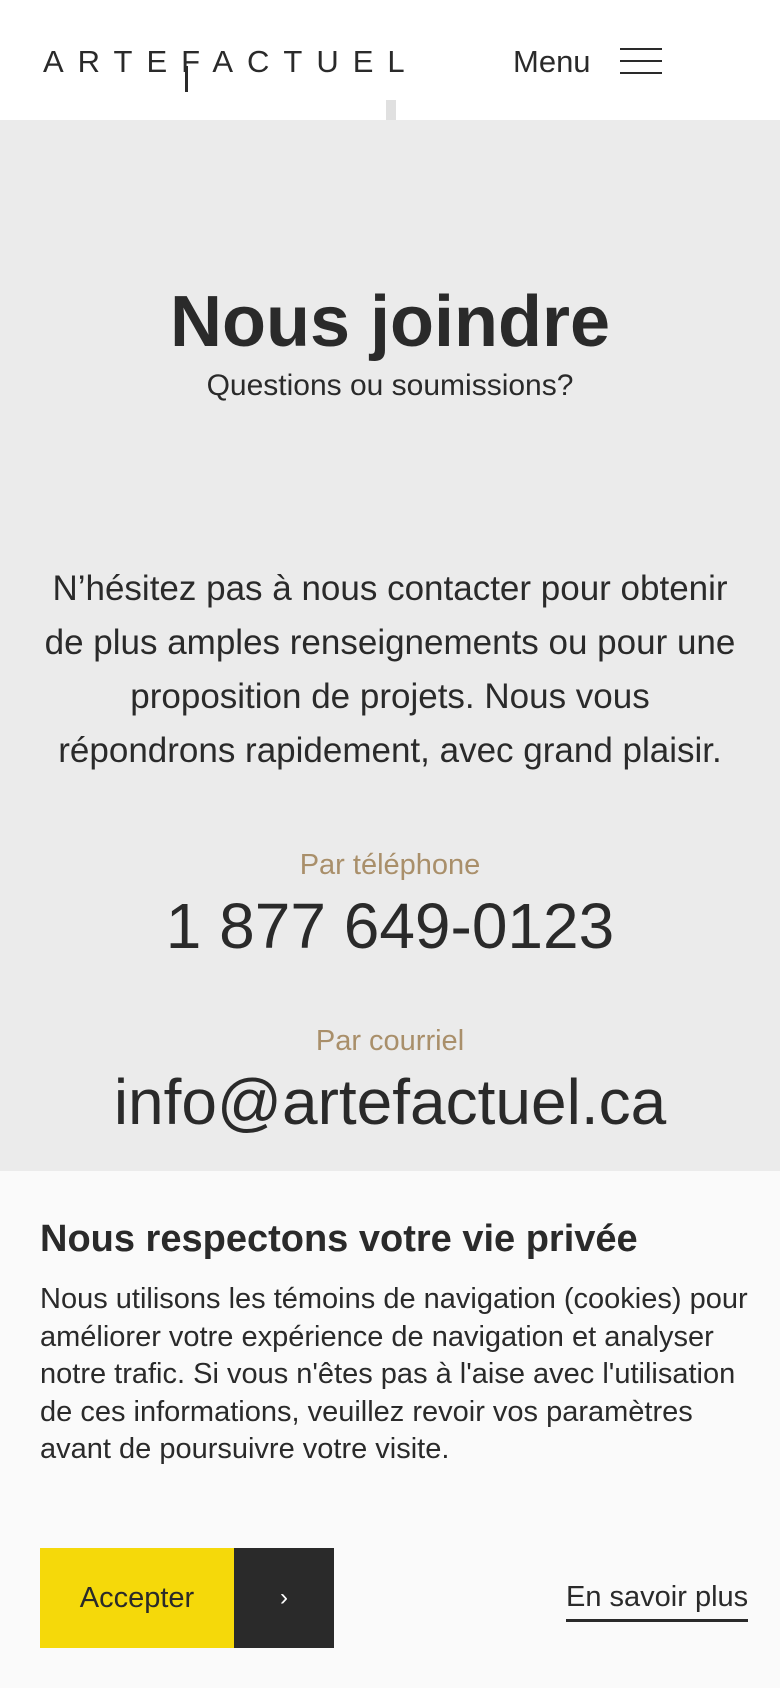 The height and width of the screenshot is (1688, 780). Describe the element at coordinates (389, 322) in the screenshot. I see `page-title: Nous joindre` at that location.